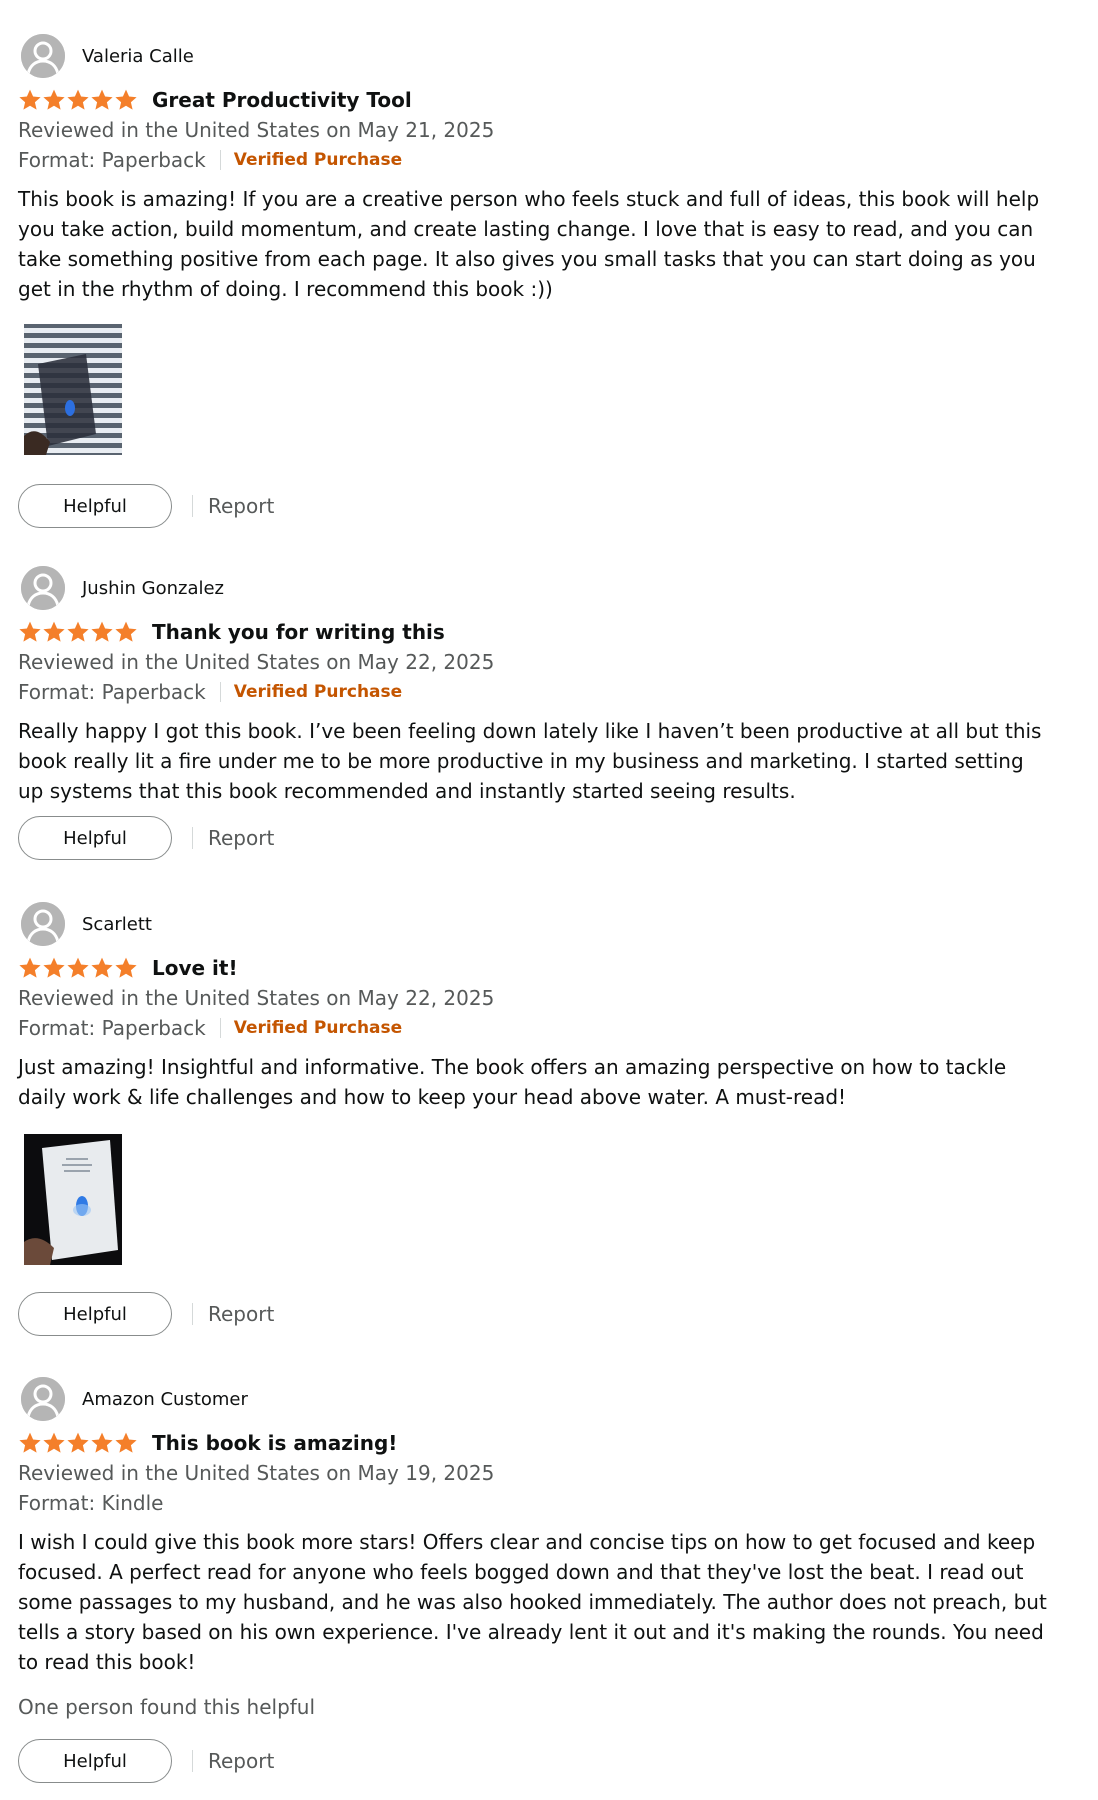  Describe the element at coordinates (282, 100) in the screenshot. I see `review-title: Great Productivity Tool` at that location.